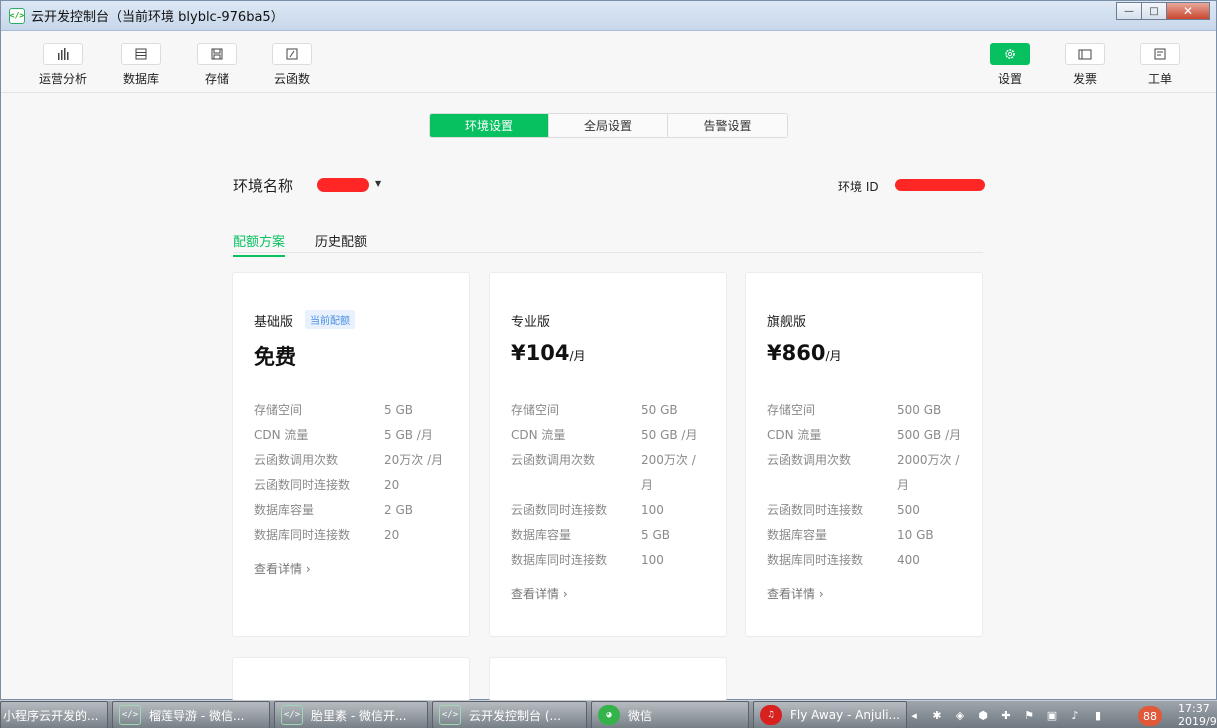 This screenshot has height=728, width=1217. What do you see at coordinates (867, 560) in the screenshot?
I see `spec-row: 数据库同时连接数 400` at bounding box center [867, 560].